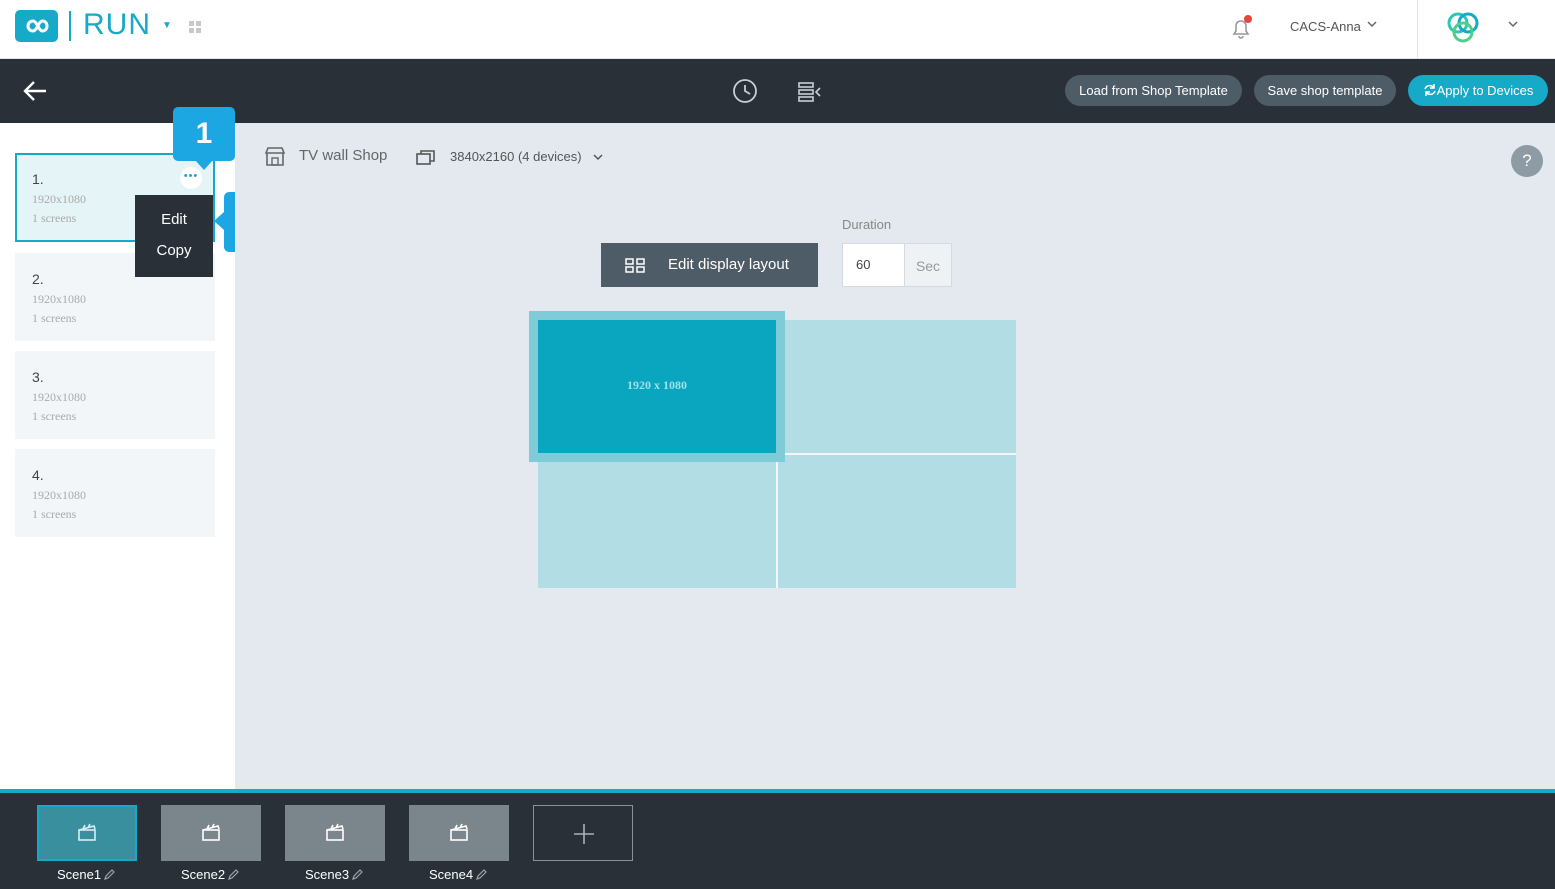 This screenshot has height=889, width=1555. I want to click on shop-icon, so click(275, 156).